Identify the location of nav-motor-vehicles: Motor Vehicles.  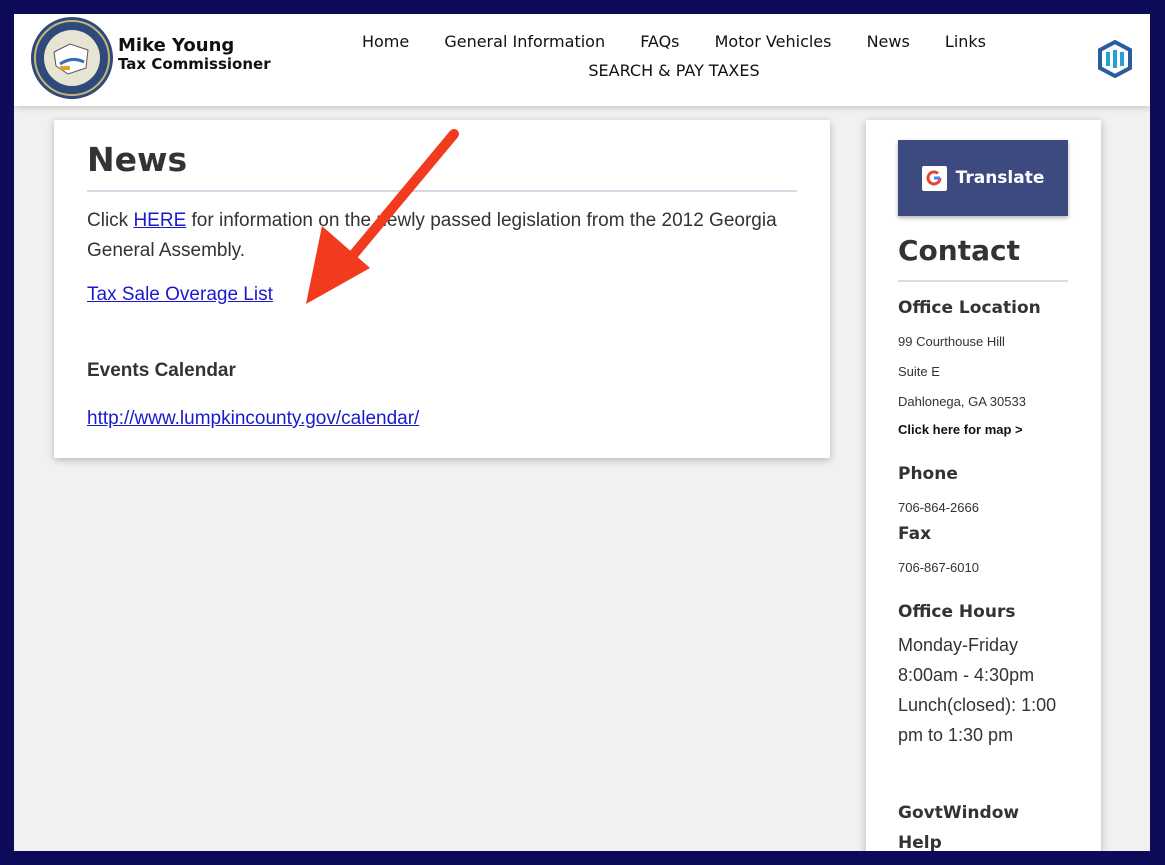
(773, 41).